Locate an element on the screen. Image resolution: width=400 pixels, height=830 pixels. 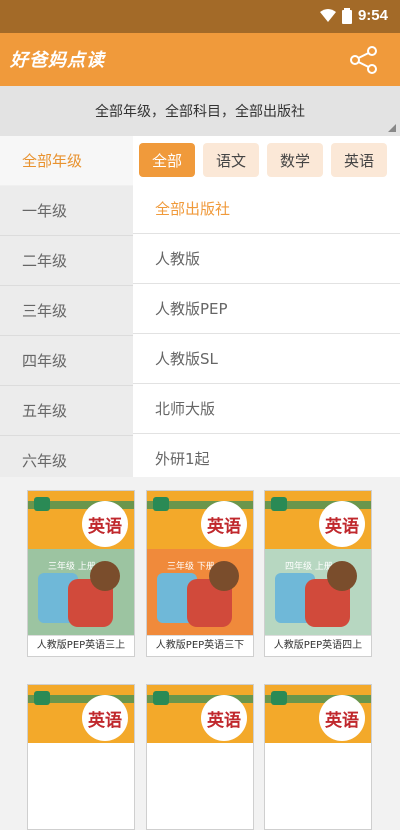
grade-item: 五年级 is located at coordinates (66, 411).